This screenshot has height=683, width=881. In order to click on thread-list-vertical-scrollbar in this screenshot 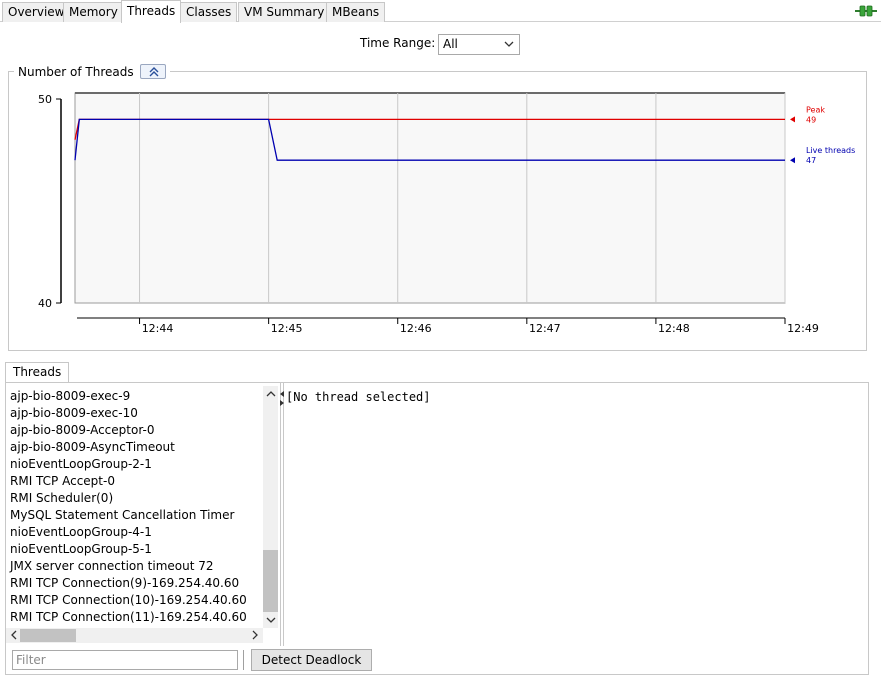, I will do `click(270, 507)`.